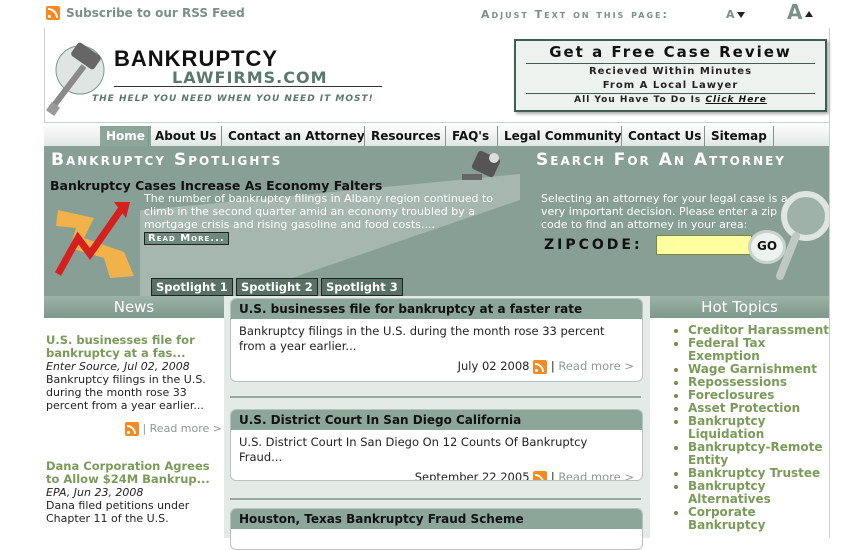  What do you see at coordinates (118, 366) in the screenshot?
I see `news-item-source: Enter Source, Jul 02, 2008` at bounding box center [118, 366].